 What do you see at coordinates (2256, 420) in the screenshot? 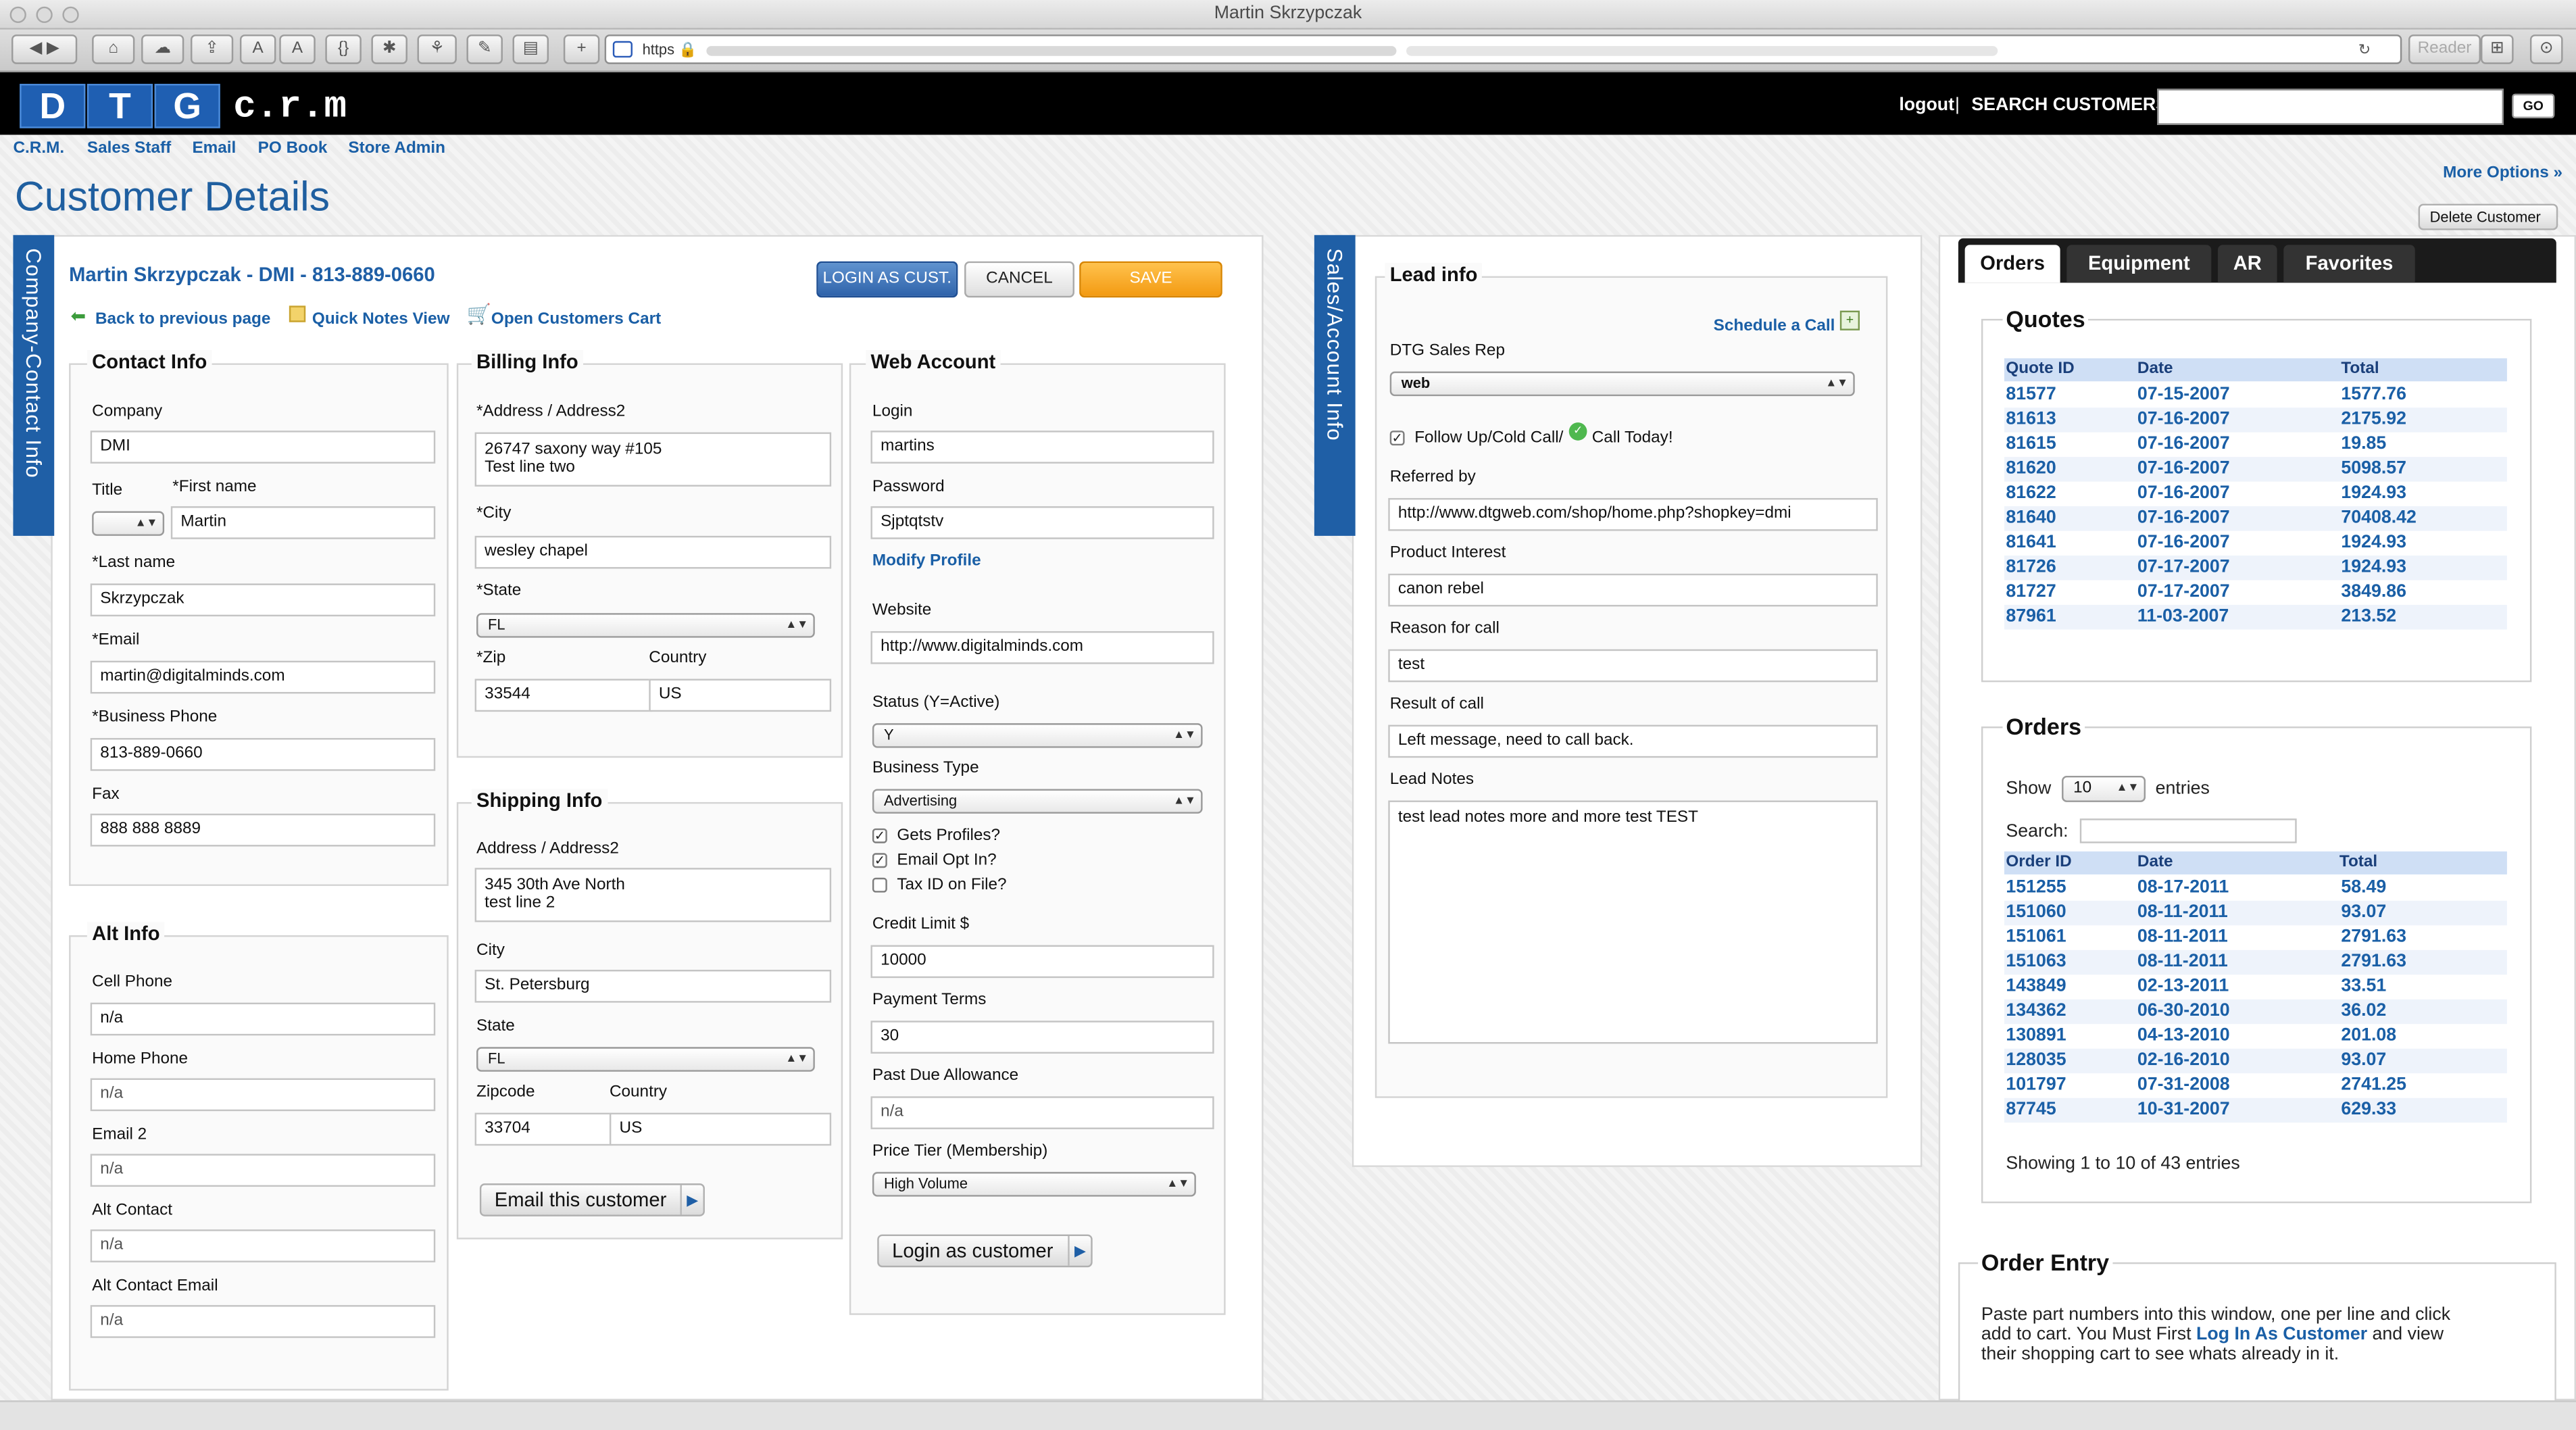
I see `table-row: 81613 07-16-2007 2175.92` at bounding box center [2256, 420].